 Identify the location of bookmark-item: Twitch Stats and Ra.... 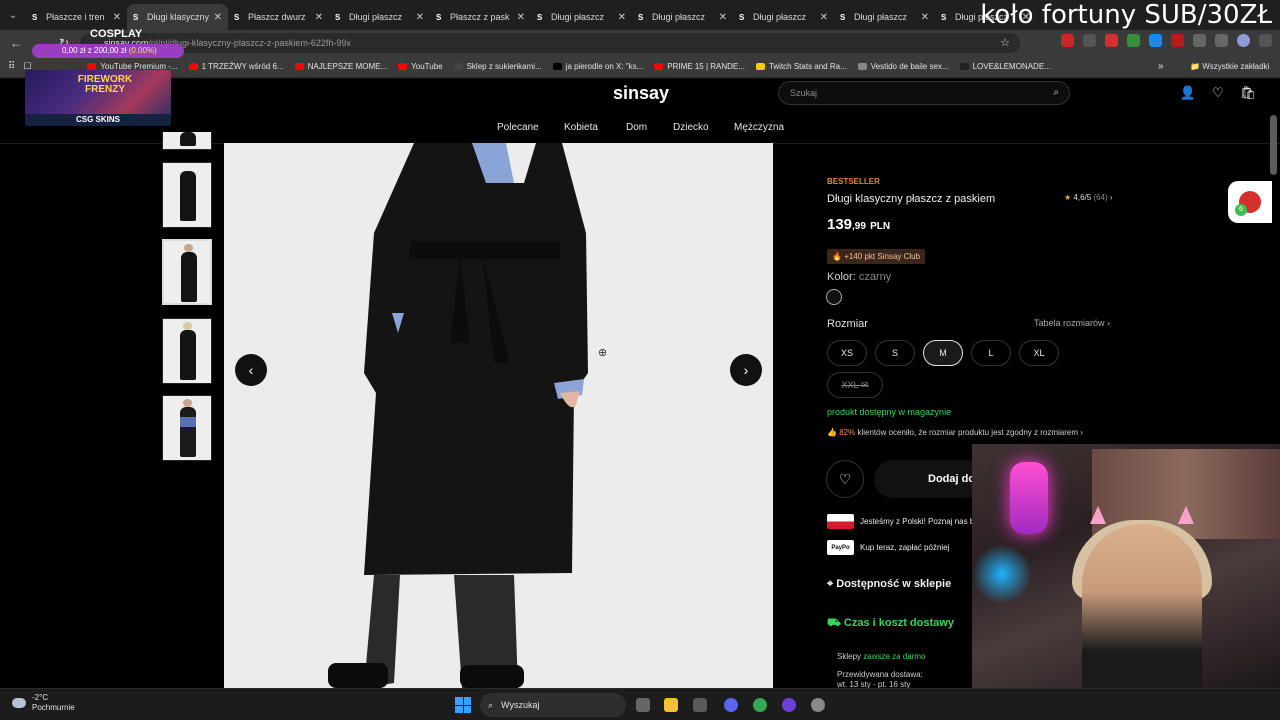
(801, 66).